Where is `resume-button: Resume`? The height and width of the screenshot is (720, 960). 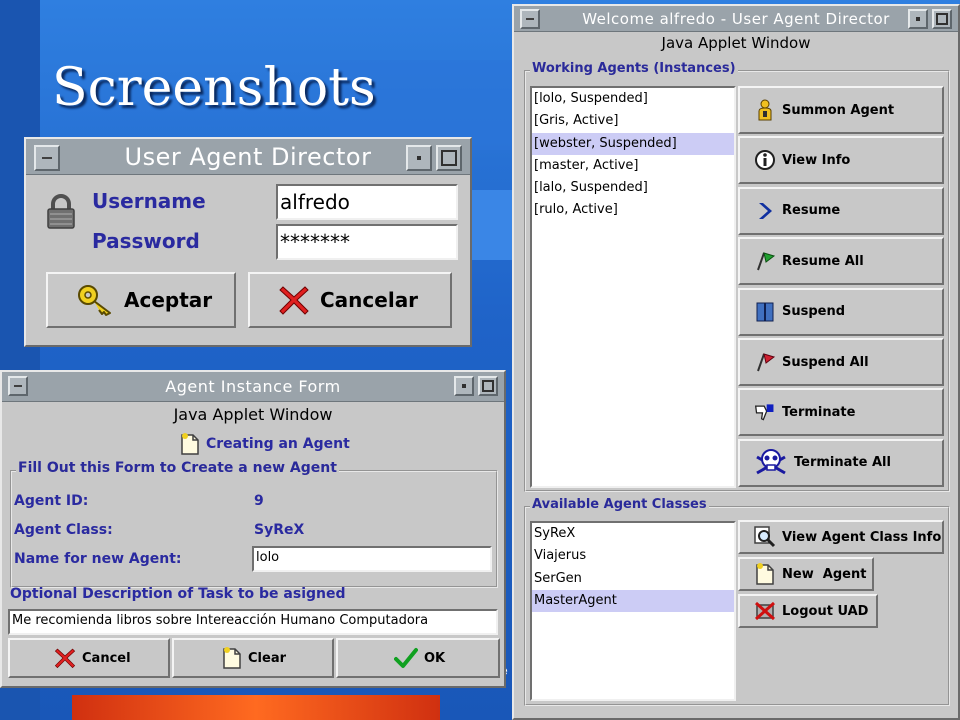
resume-button: Resume is located at coordinates (841, 210).